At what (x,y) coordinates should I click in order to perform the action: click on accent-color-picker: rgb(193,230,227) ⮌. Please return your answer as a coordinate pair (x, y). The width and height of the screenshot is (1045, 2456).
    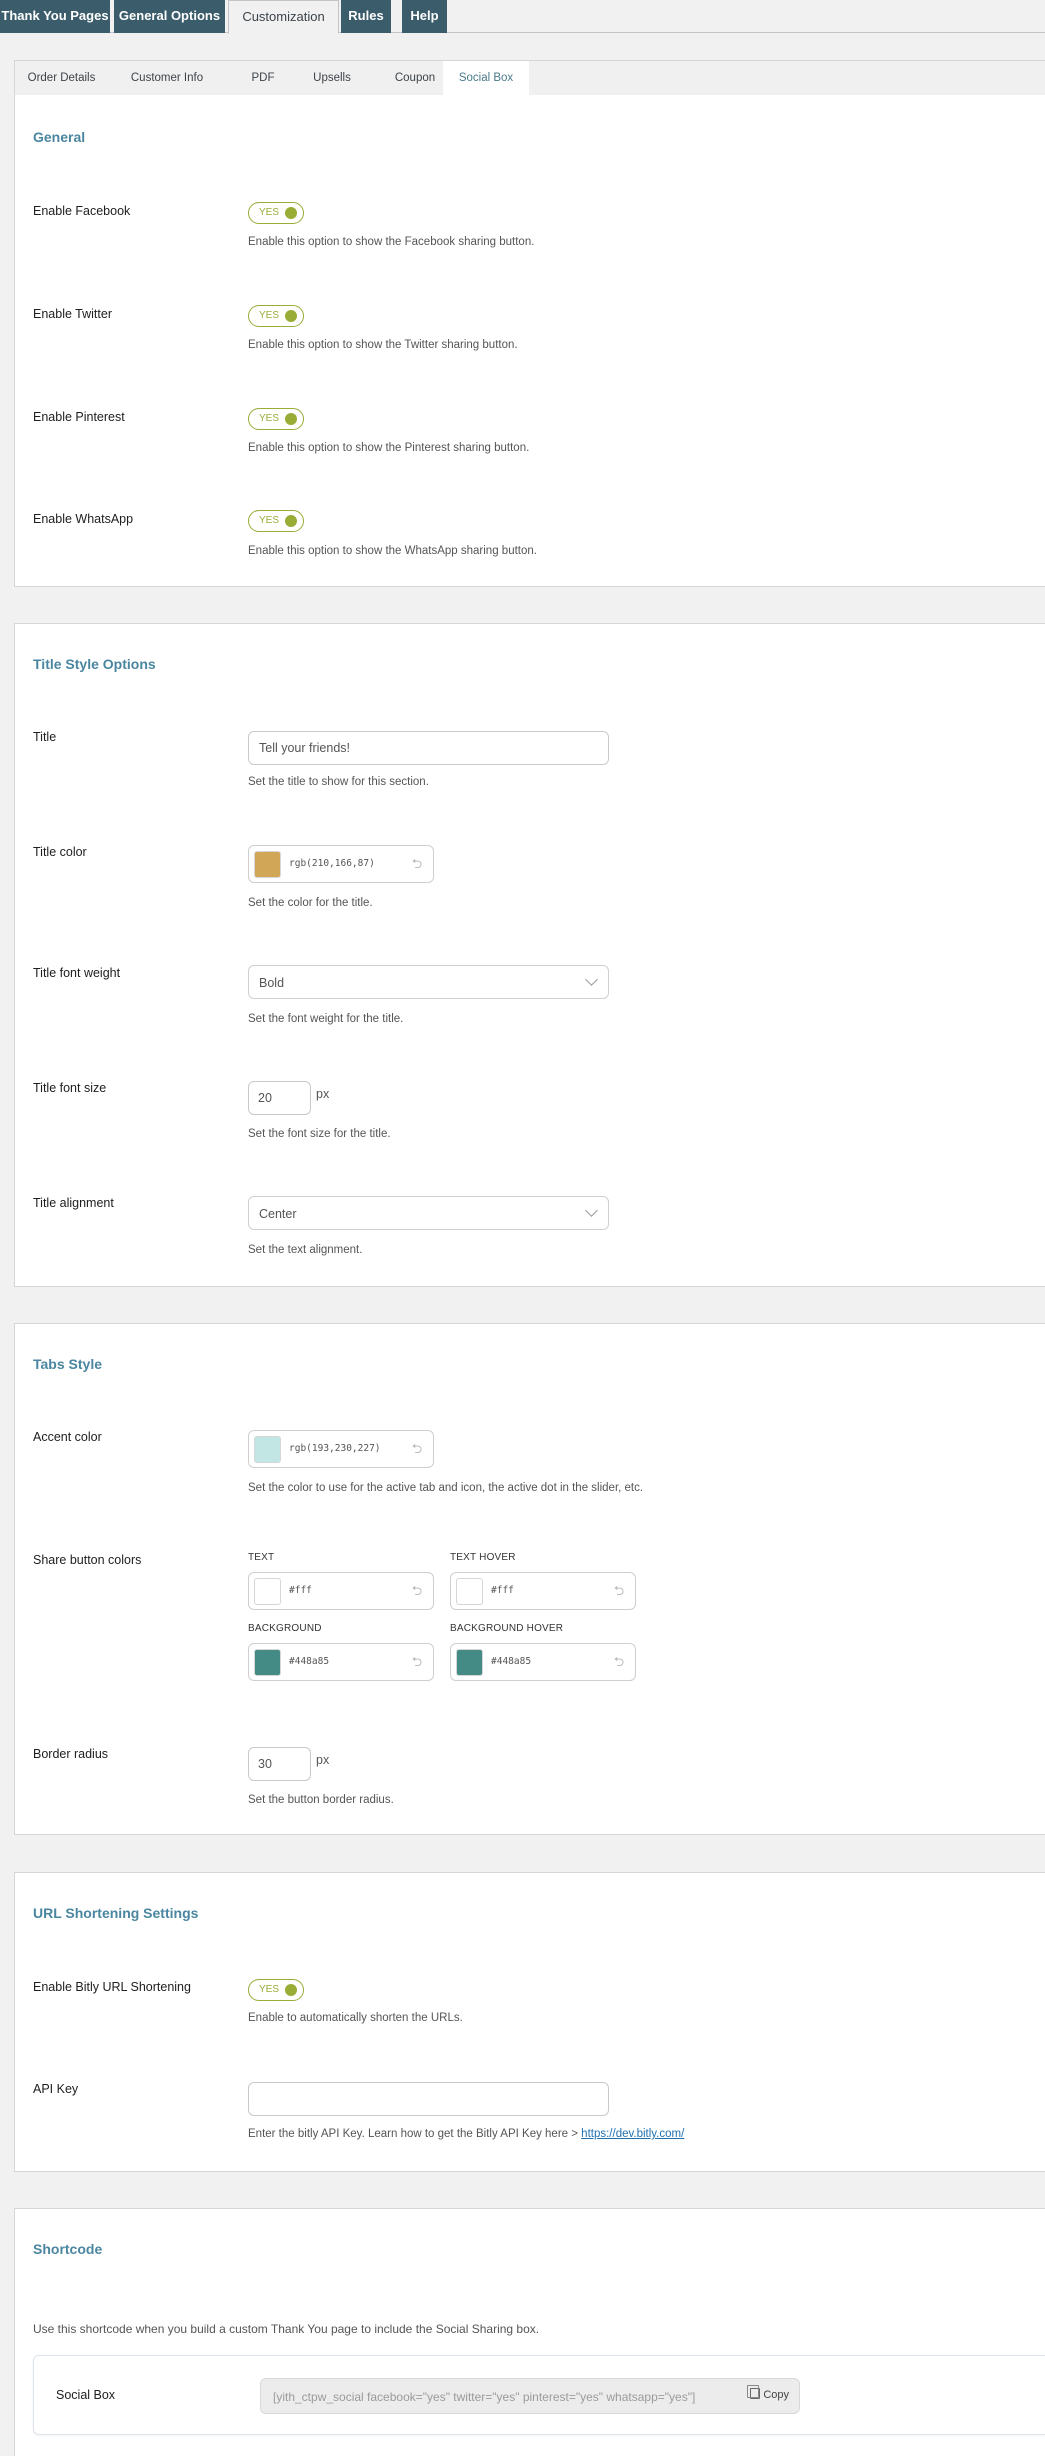
    Looking at the image, I should click on (341, 1449).